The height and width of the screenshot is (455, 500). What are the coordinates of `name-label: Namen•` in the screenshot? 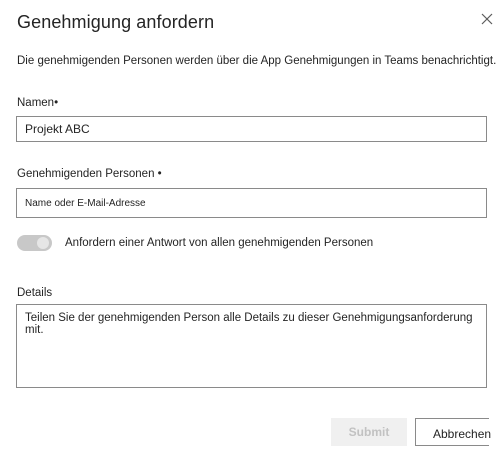 It's located at (38, 103).